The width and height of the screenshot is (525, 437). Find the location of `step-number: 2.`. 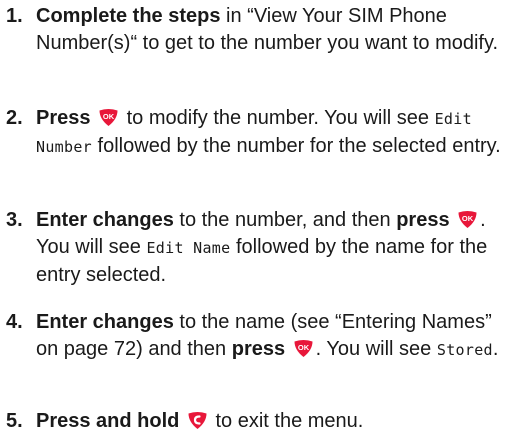

step-number: 2. is located at coordinates (14, 118).